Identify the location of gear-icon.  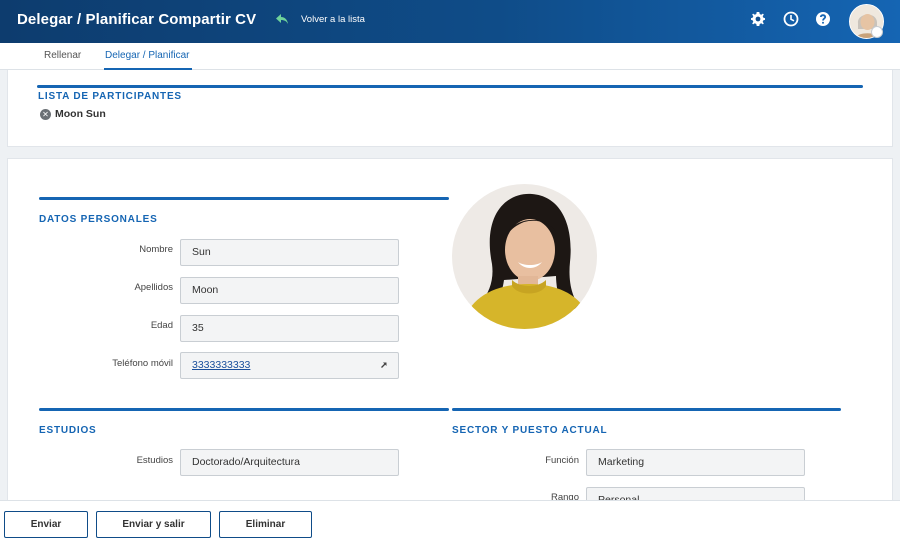
(758, 19).